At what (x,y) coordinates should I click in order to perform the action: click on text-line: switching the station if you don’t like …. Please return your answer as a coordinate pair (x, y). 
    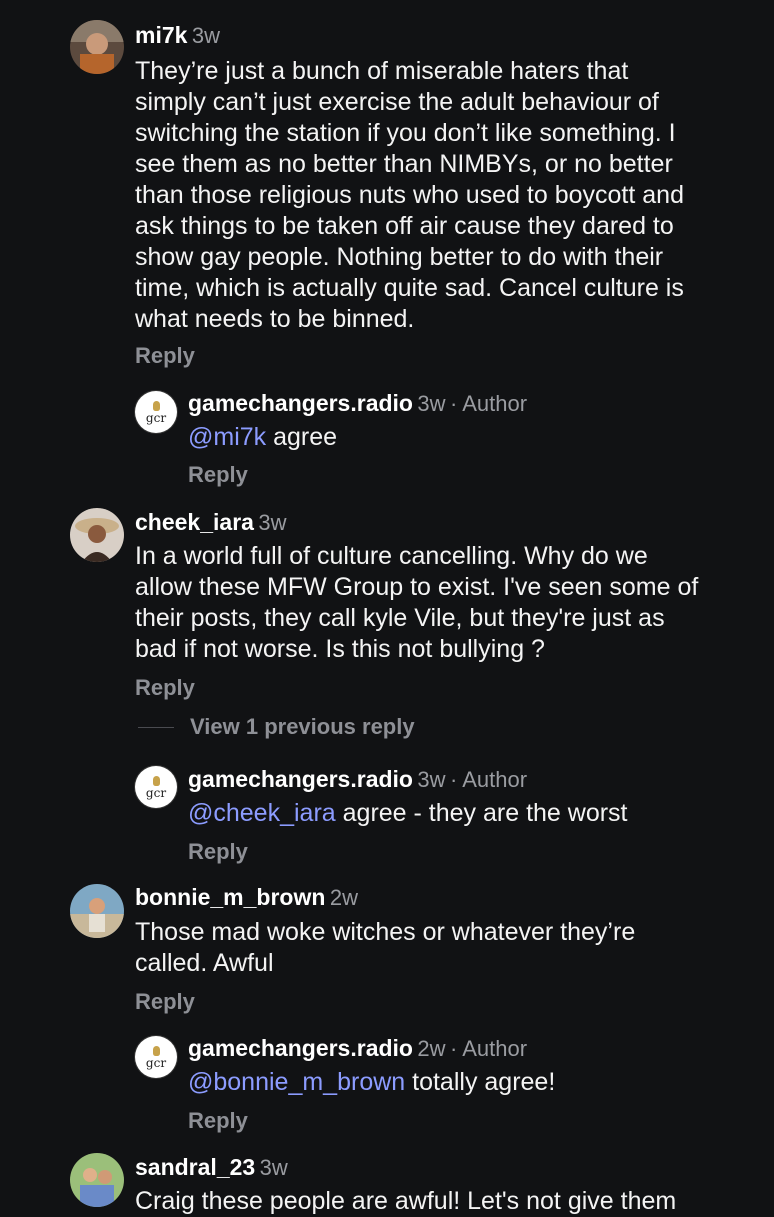
    Looking at the image, I should click on (405, 133).